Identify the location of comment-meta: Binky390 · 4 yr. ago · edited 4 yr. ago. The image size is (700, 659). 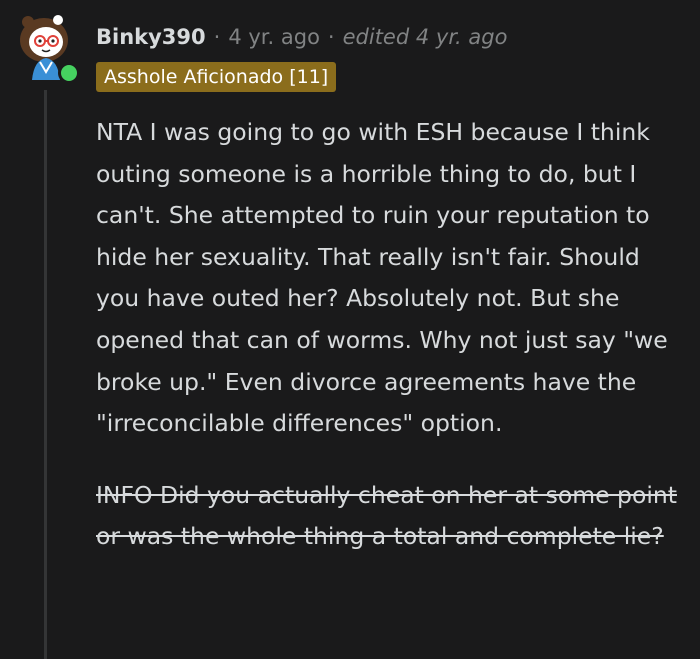
(301, 37).